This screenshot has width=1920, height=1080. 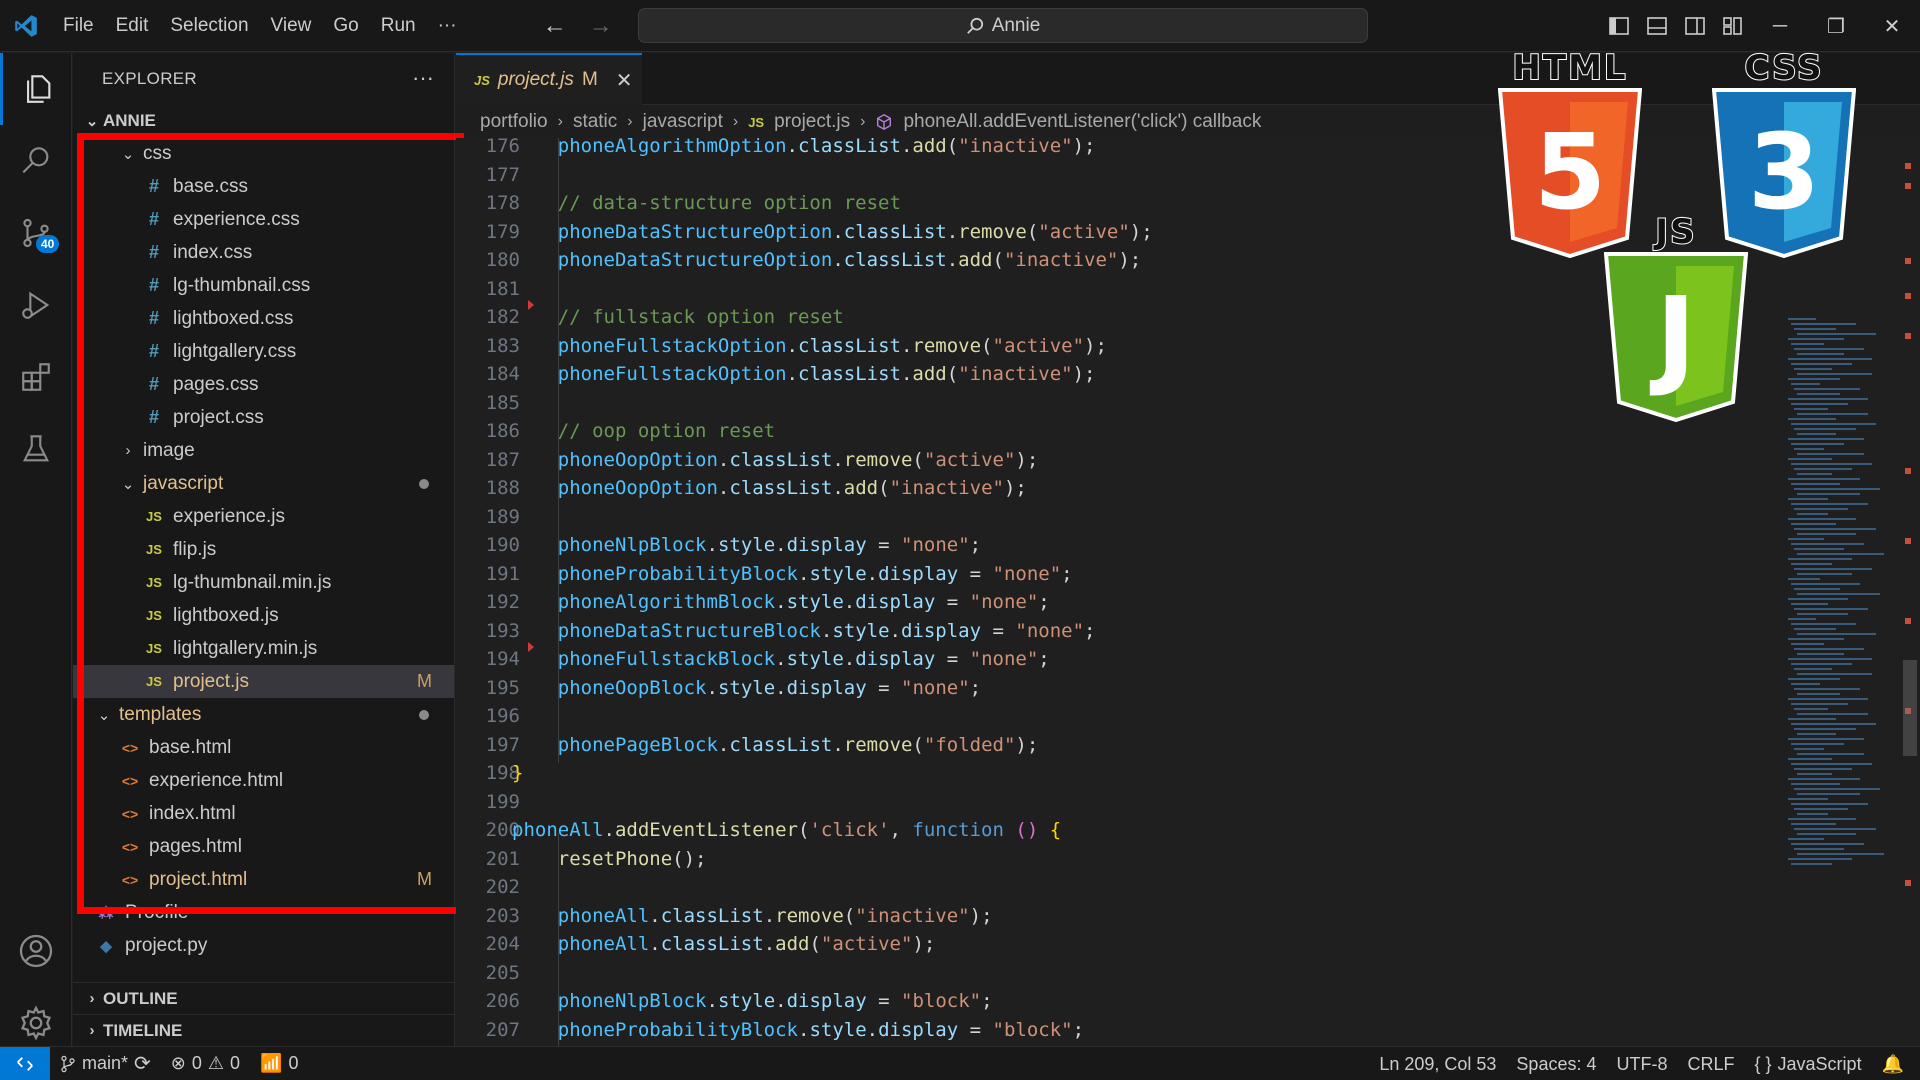 What do you see at coordinates (36, 951) in the screenshot?
I see `accounts-icon` at bounding box center [36, 951].